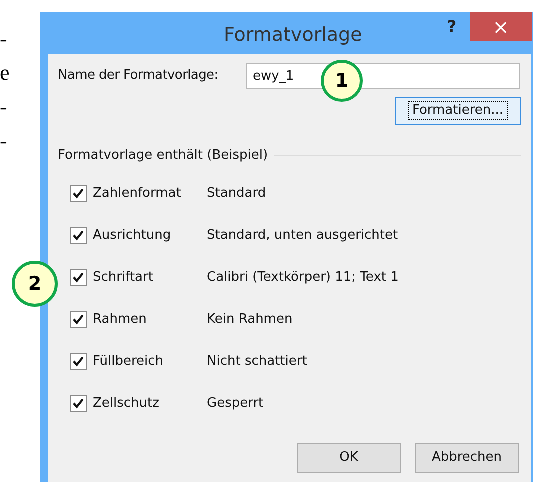 The image size is (536, 482). I want to click on checkbox-label: Schriftart, so click(150, 278).